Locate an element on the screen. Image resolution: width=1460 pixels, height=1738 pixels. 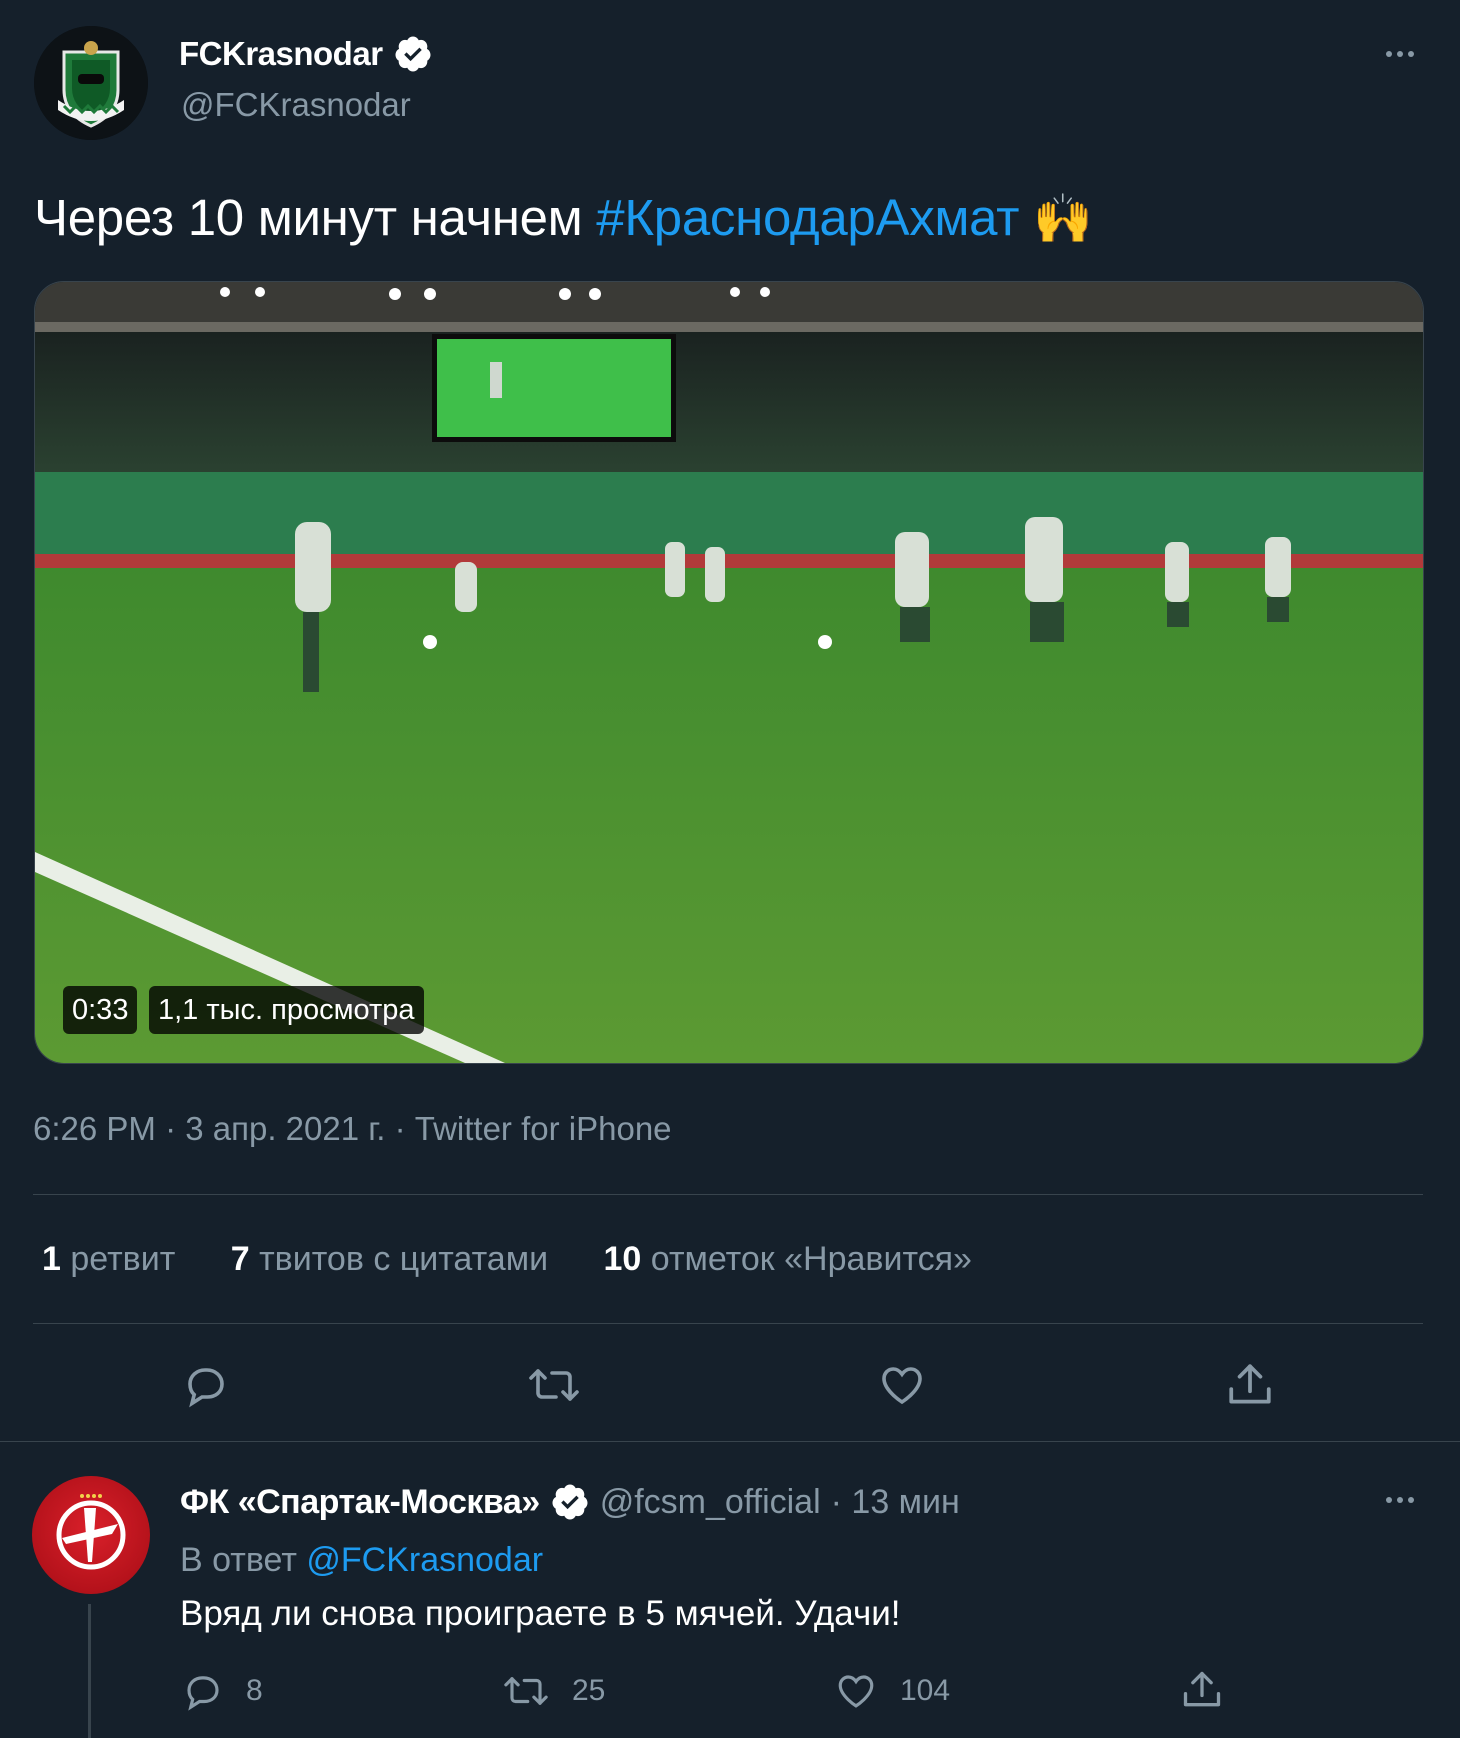
like-count-stat: 10 отметок «Нравится» is located at coordinates (788, 1259).